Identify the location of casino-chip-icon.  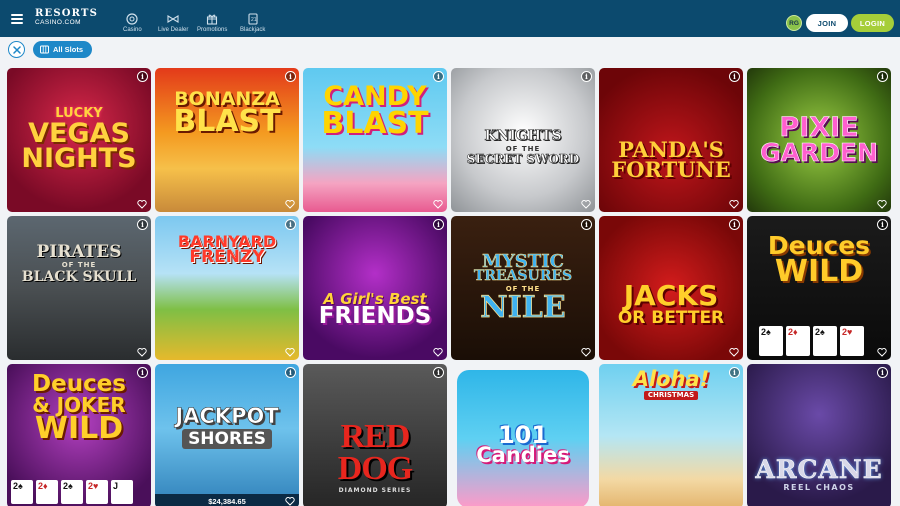
(132, 19).